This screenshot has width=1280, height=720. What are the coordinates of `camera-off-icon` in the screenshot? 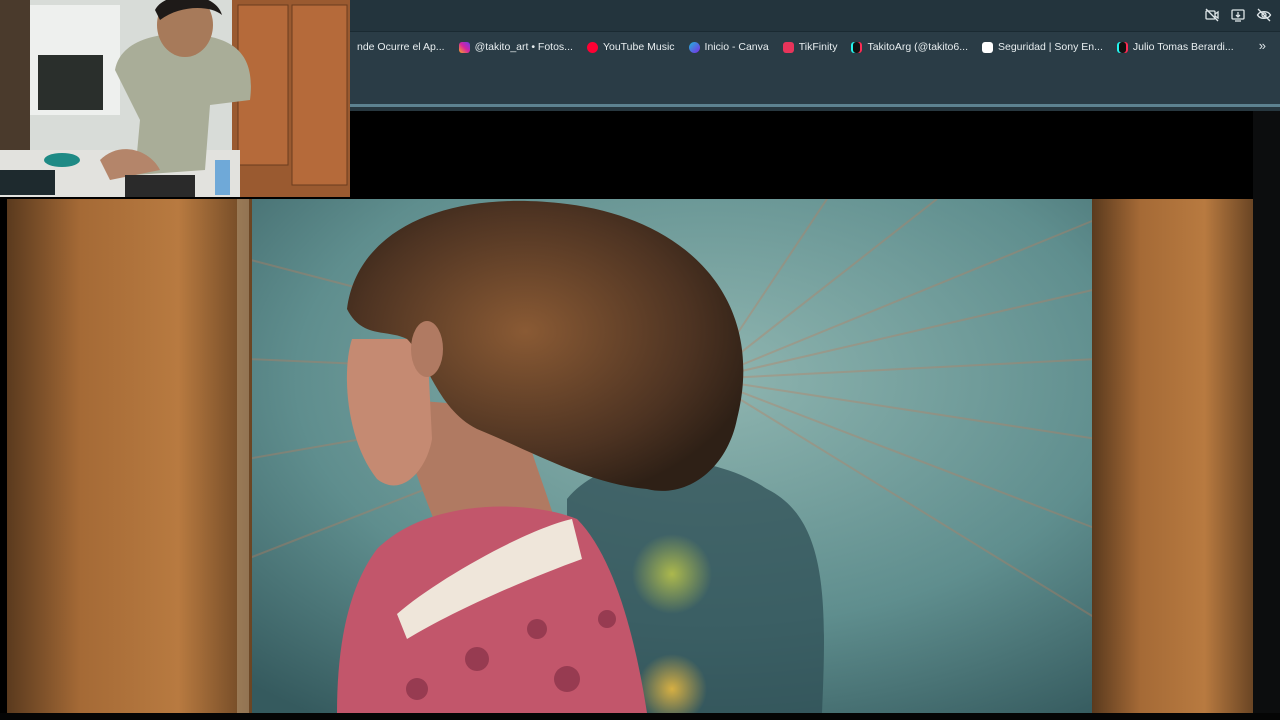 It's located at (1212, 15).